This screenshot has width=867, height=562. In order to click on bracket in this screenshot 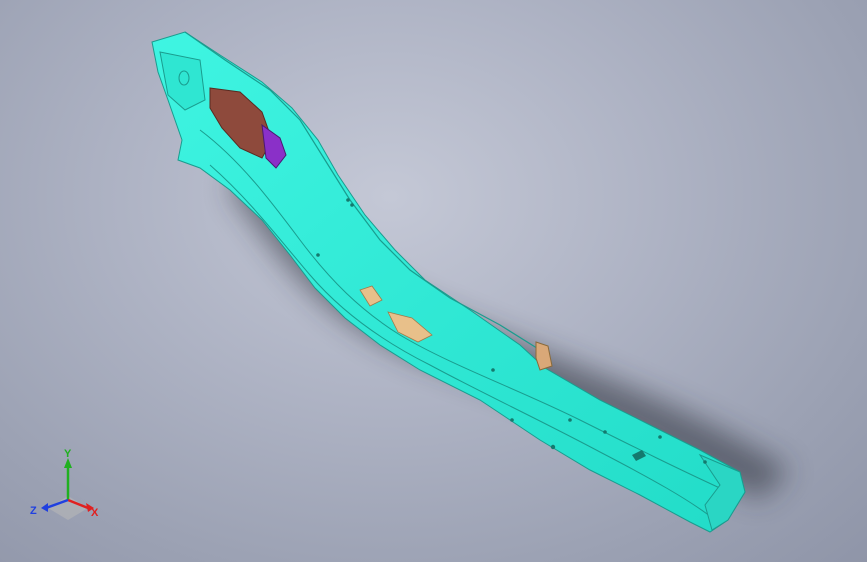, I will do `click(544, 356)`.